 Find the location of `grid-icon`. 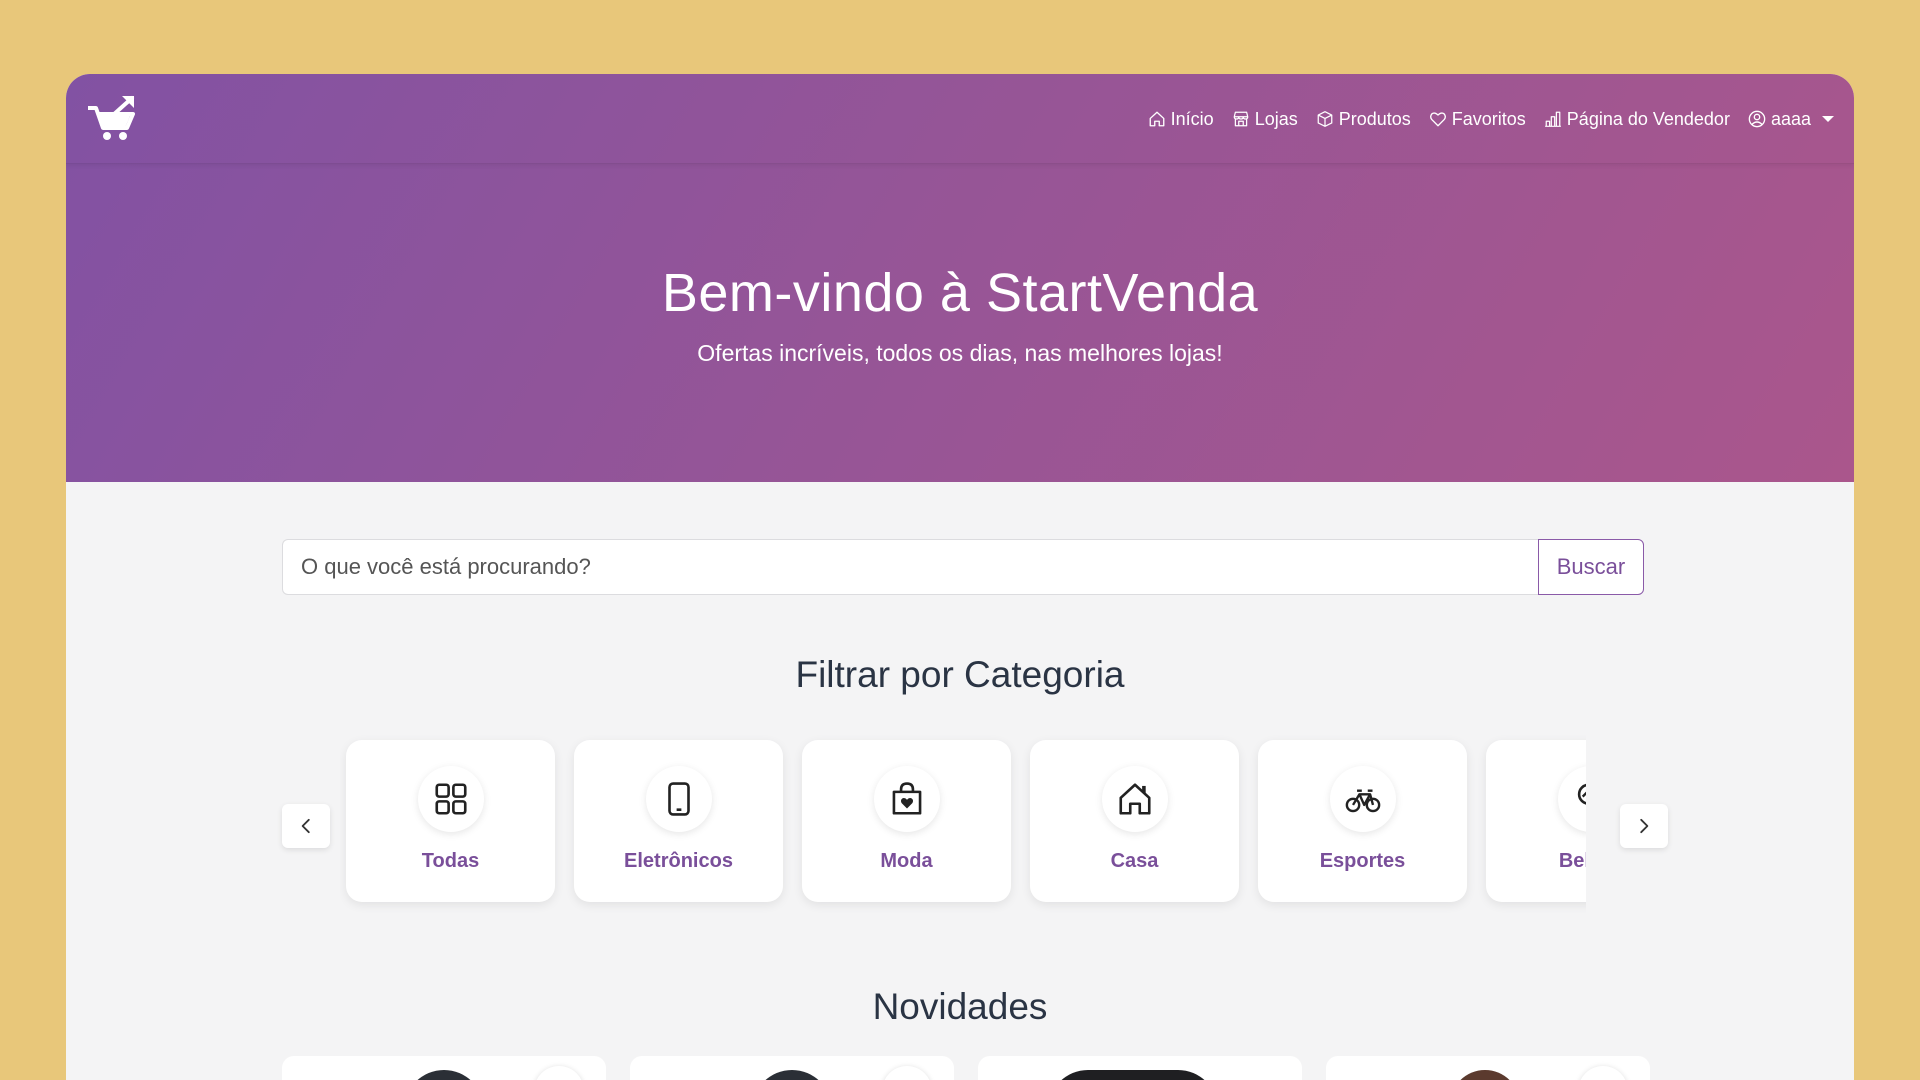

grid-icon is located at coordinates (450, 799).